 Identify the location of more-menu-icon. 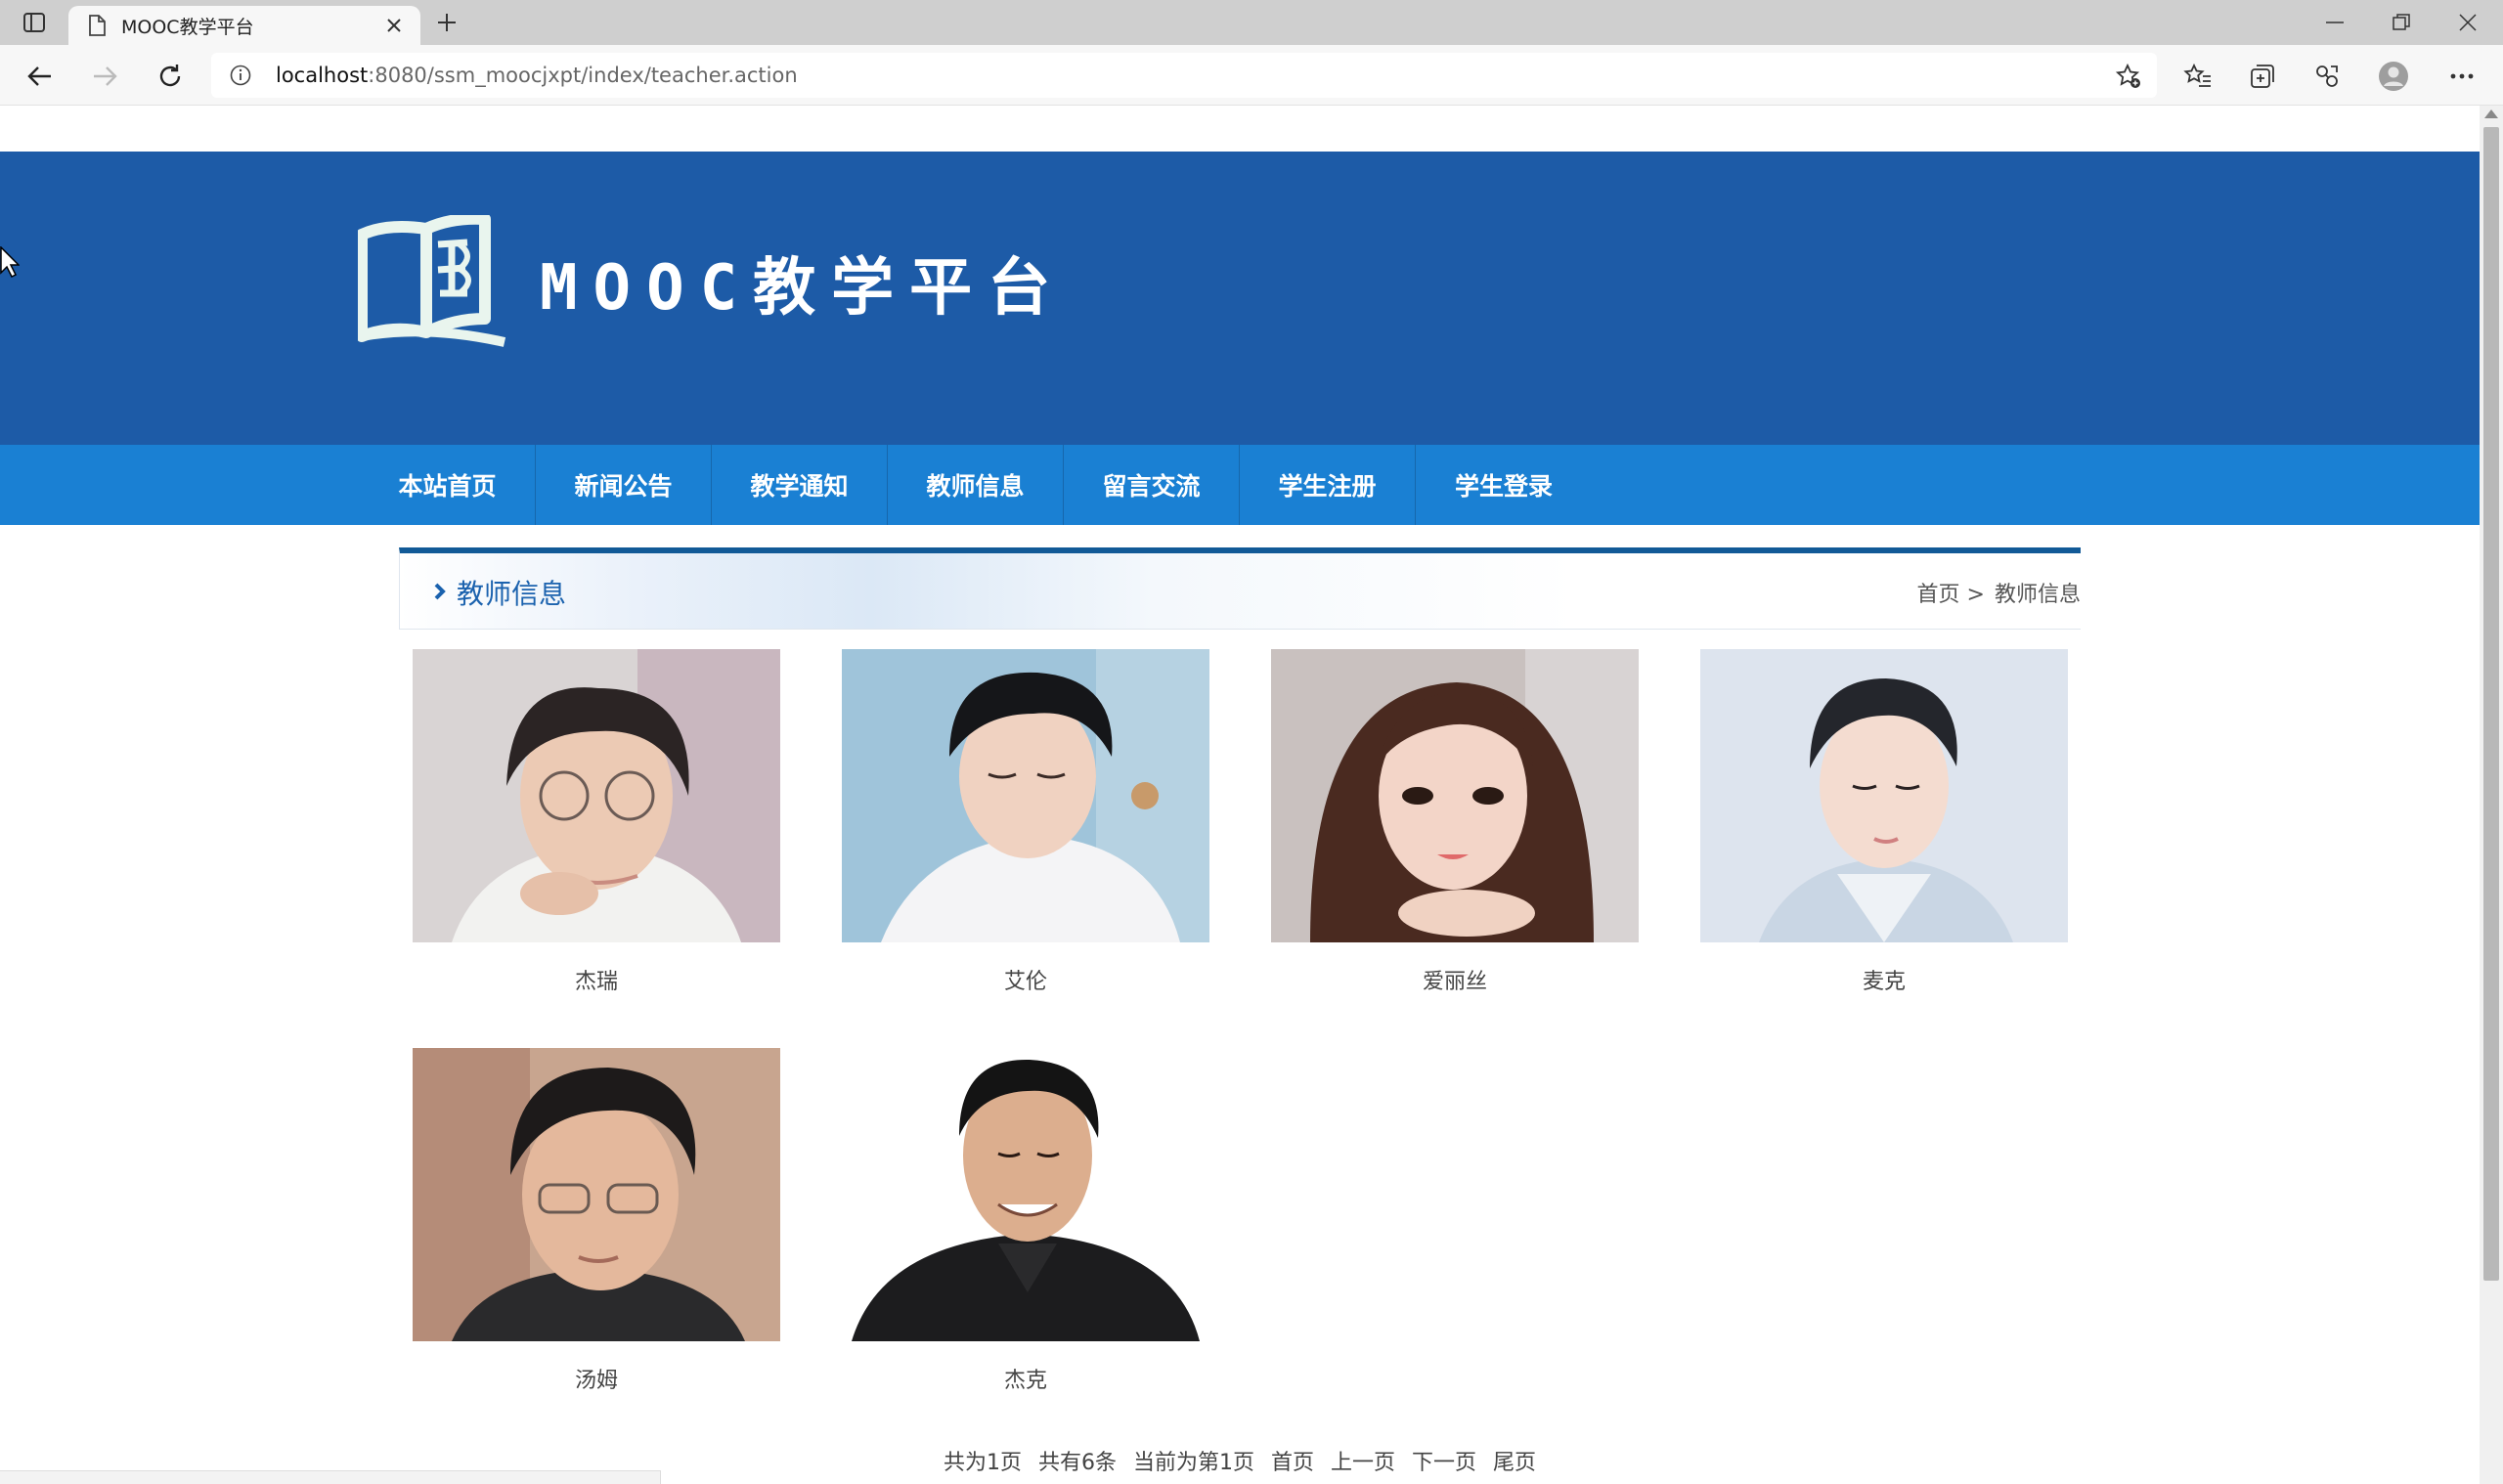
(2462, 76).